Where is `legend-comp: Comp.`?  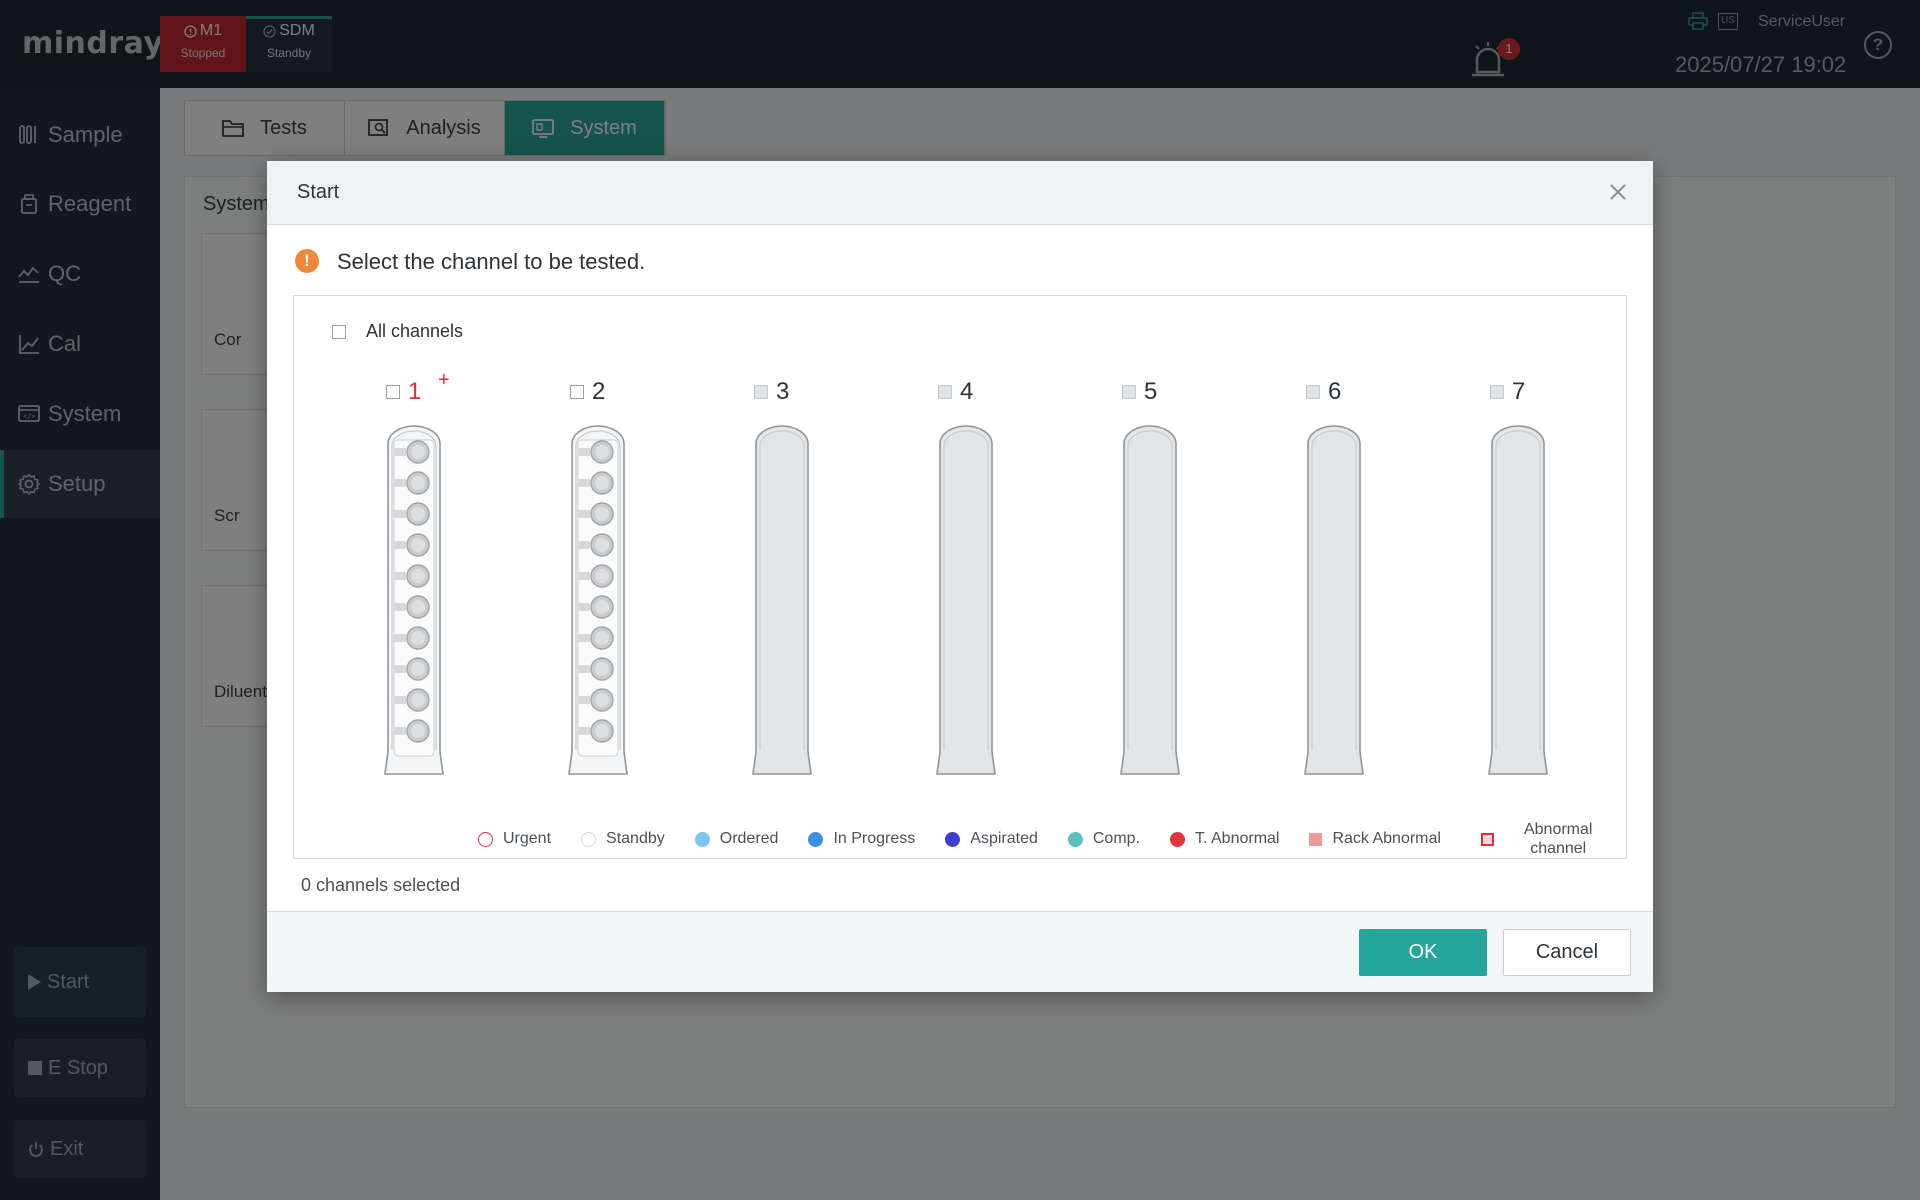 legend-comp: Comp. is located at coordinates (1103, 839).